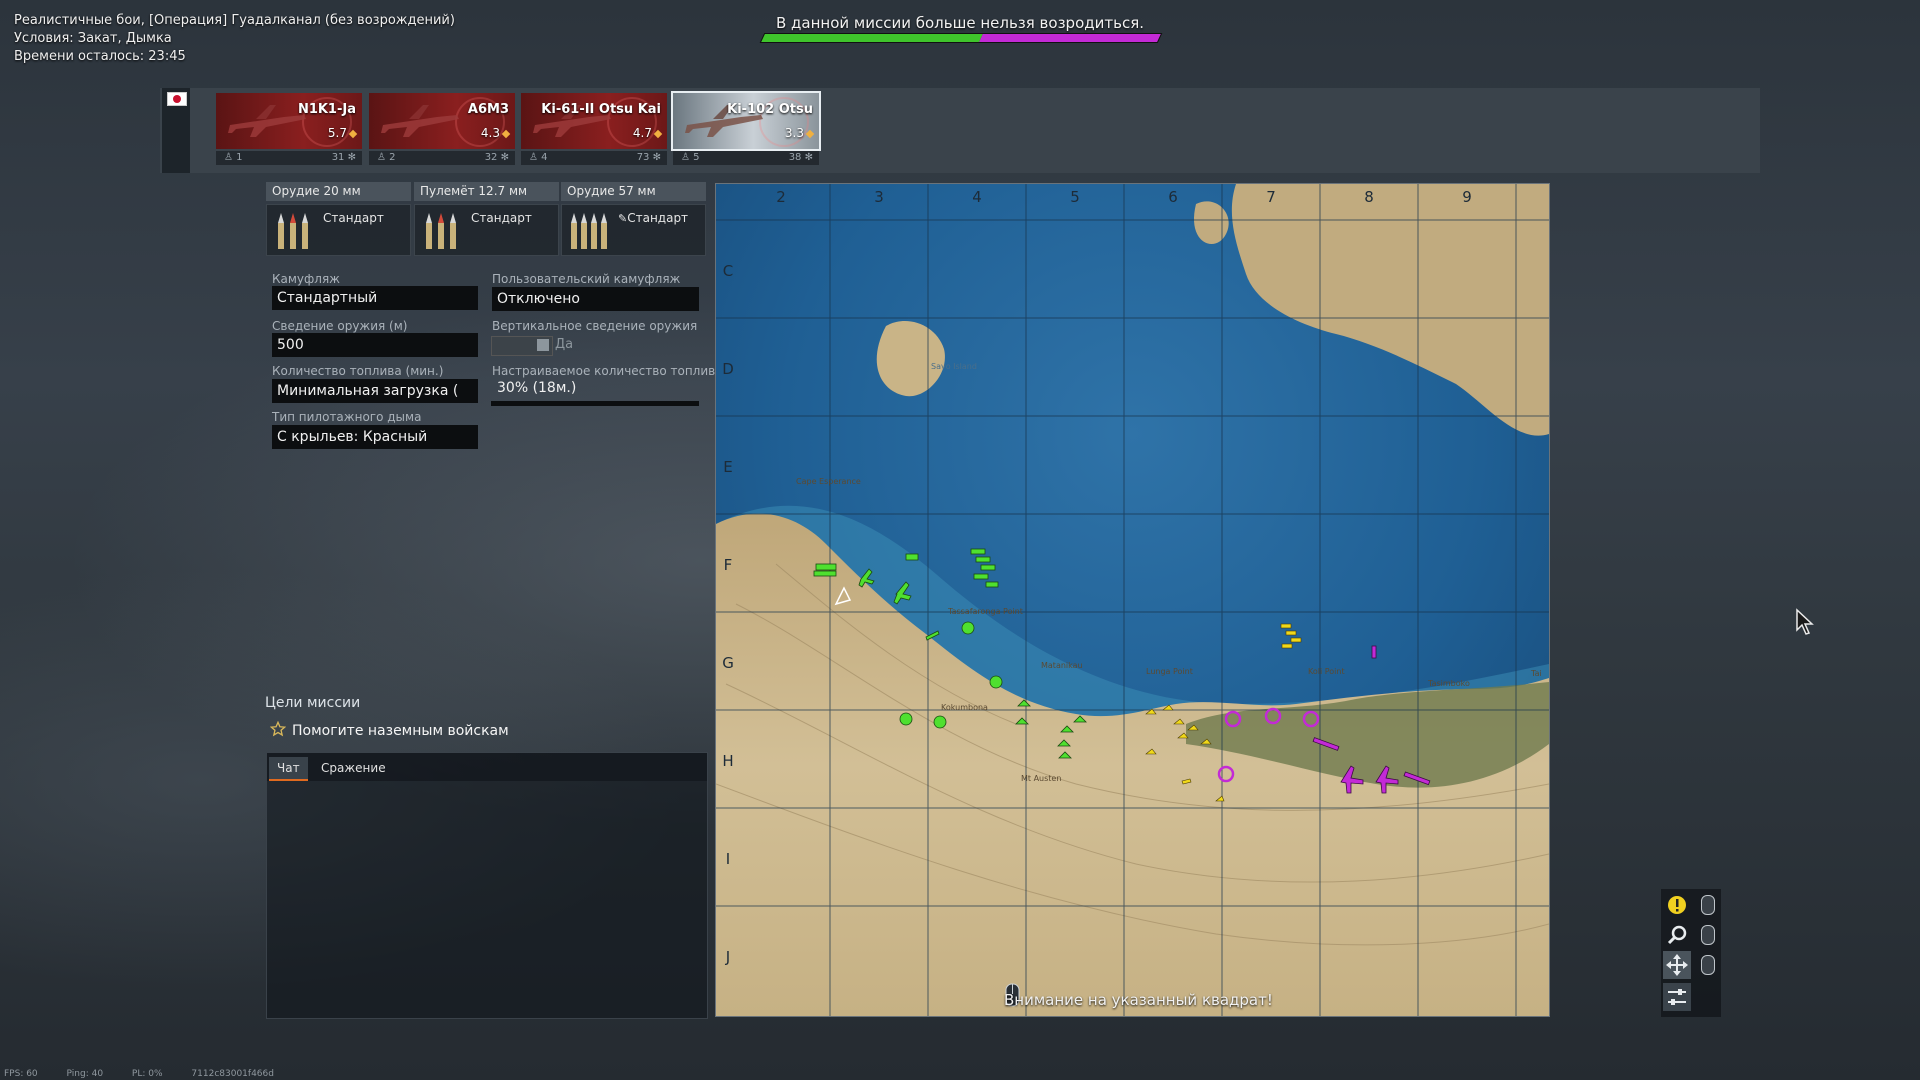 The width and height of the screenshot is (1920, 1080). I want to click on weapon-slot-3: Орудие 57 мм ✎Стандарт, so click(633, 219).